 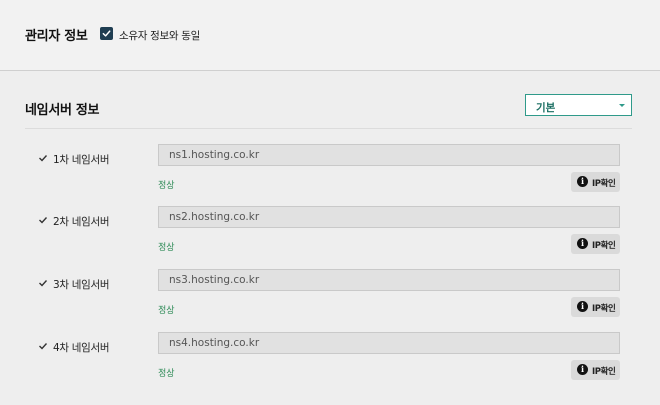 I want to click on nameserver-label: 2차 네임서버, so click(x=81, y=222).